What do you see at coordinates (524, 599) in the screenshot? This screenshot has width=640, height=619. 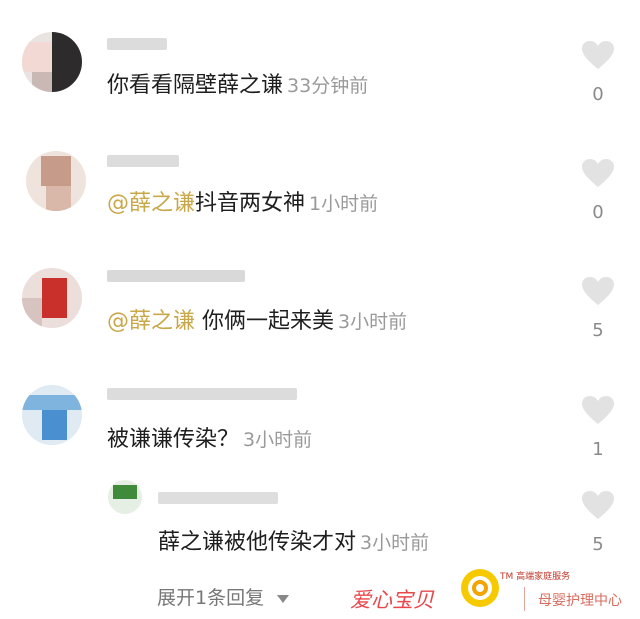 I see `watermark-divider` at bounding box center [524, 599].